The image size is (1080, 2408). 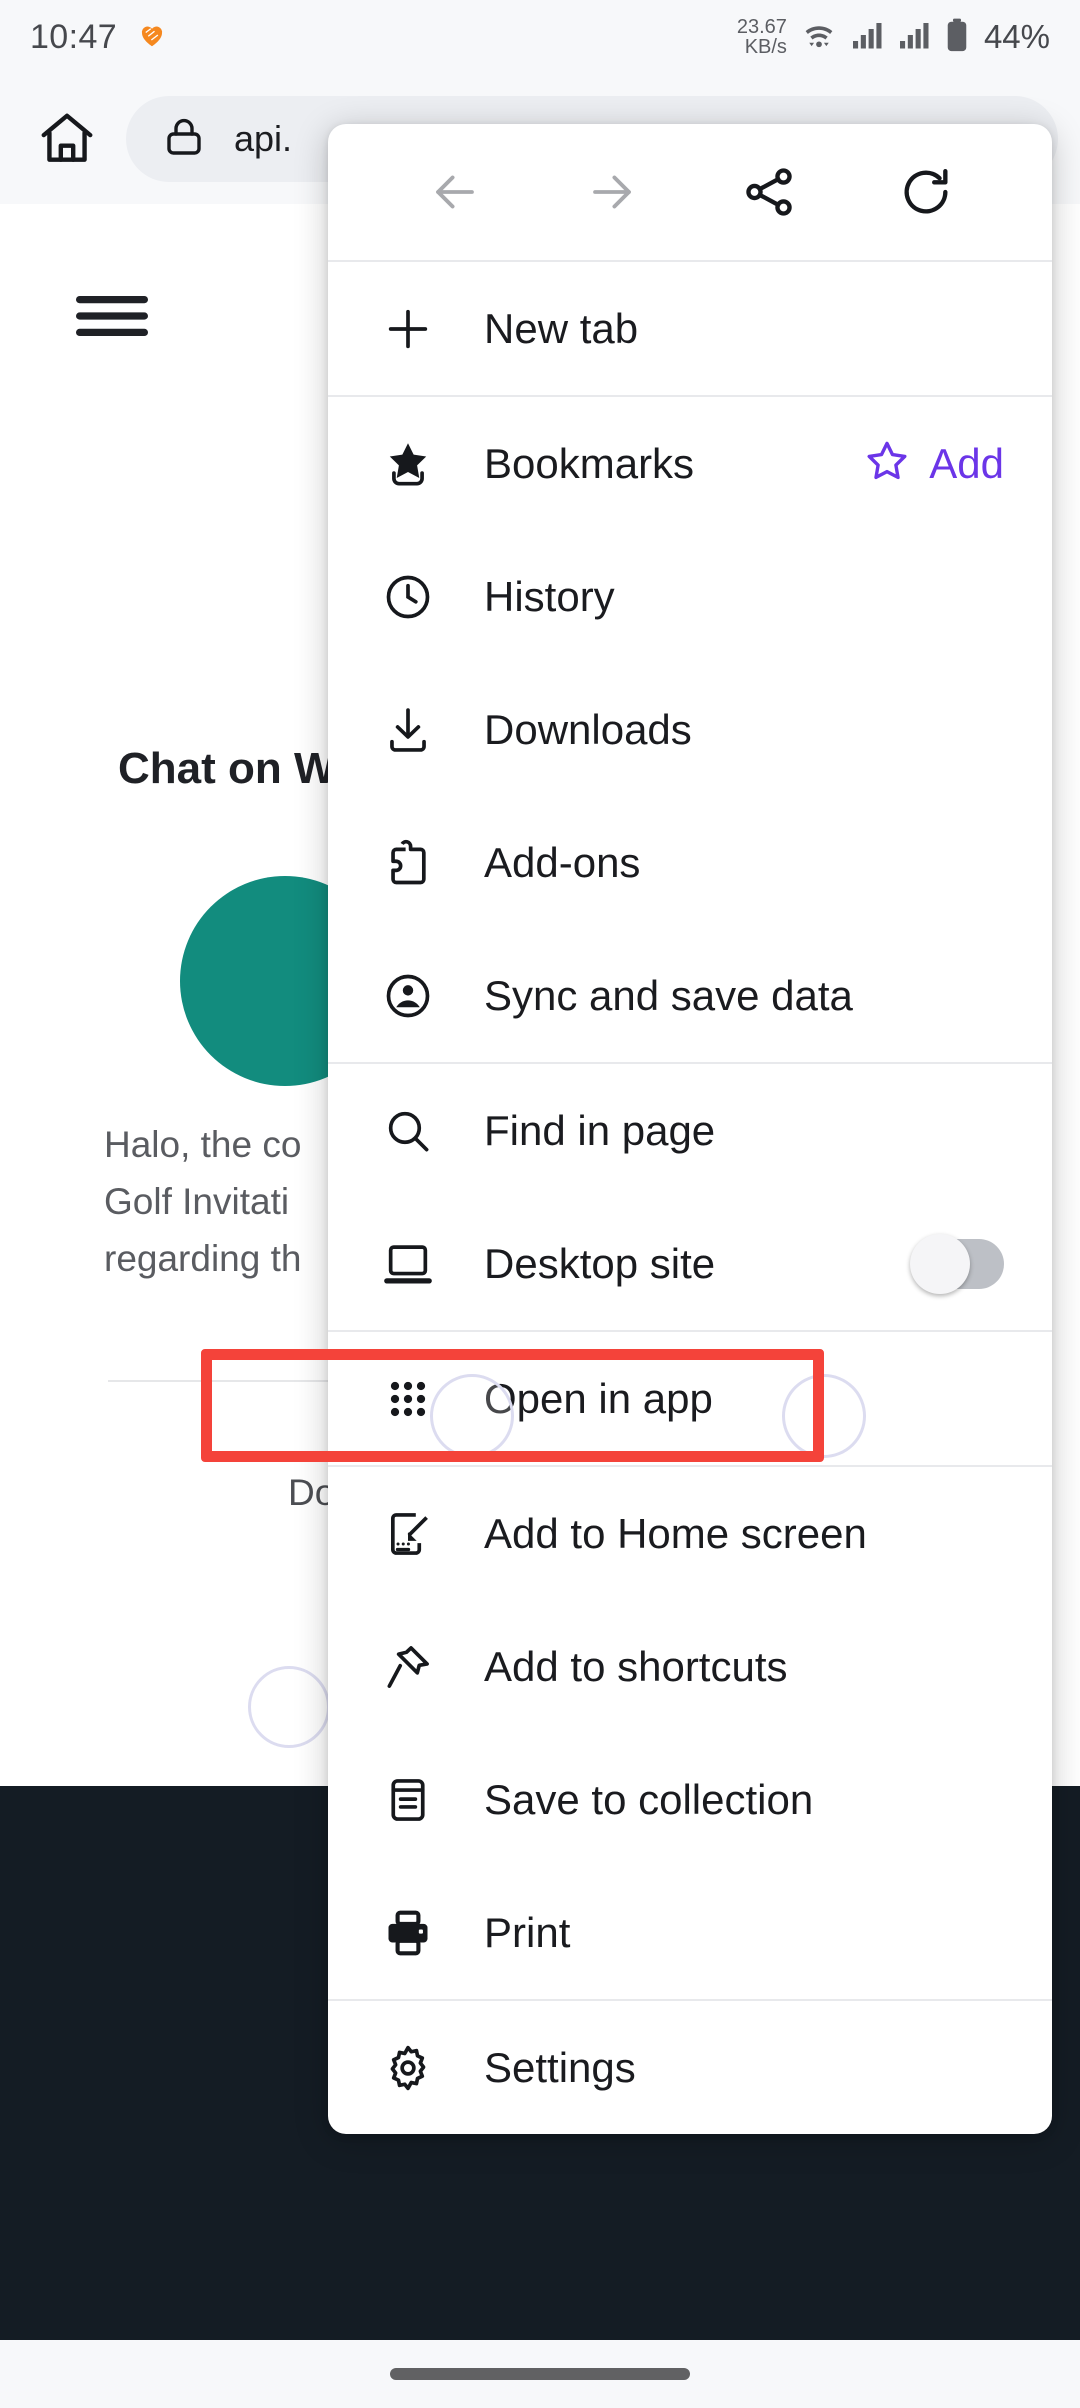 I want to click on pin-icon, so click(x=408, y=1667).